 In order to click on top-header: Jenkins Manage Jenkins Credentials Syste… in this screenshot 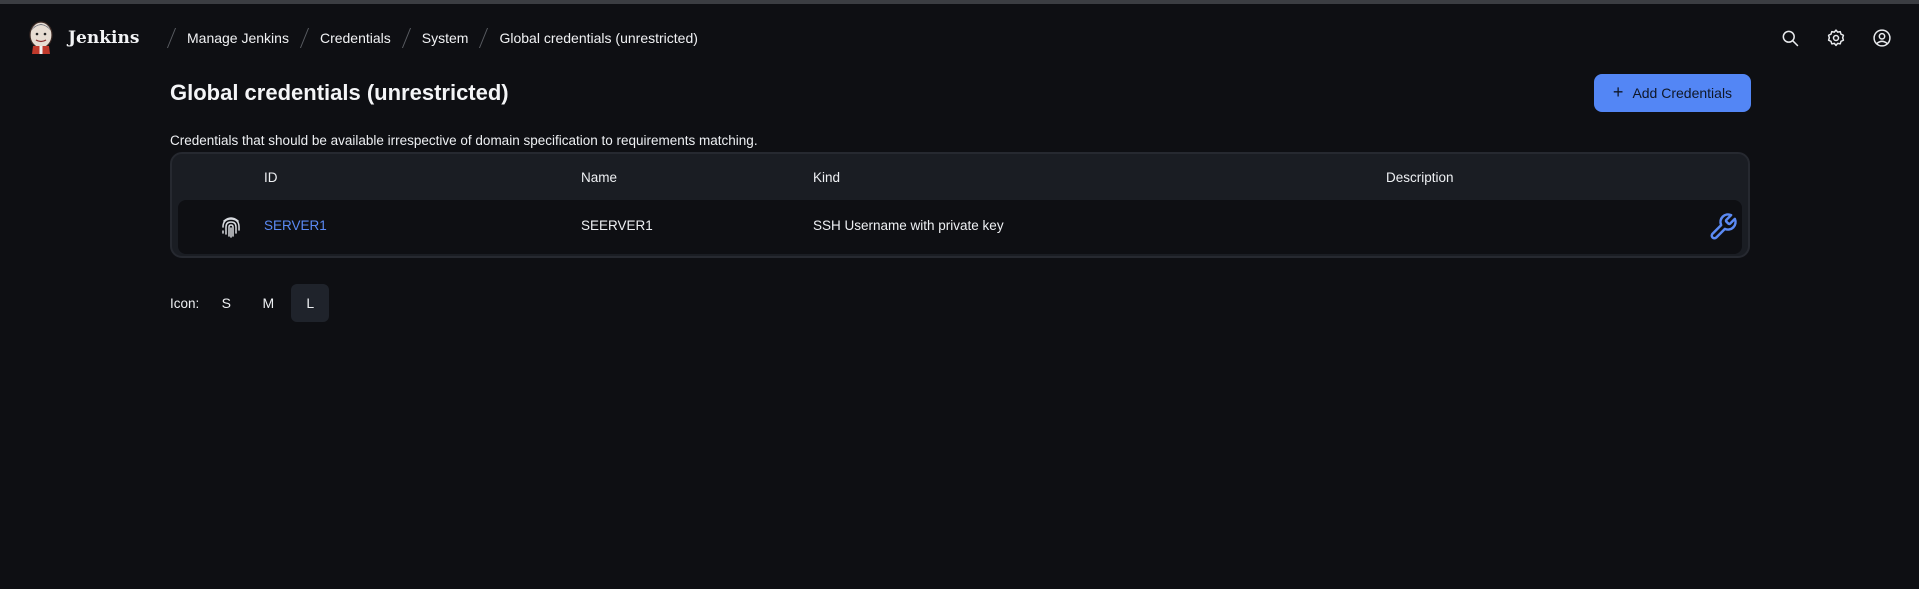, I will do `click(959, 37)`.